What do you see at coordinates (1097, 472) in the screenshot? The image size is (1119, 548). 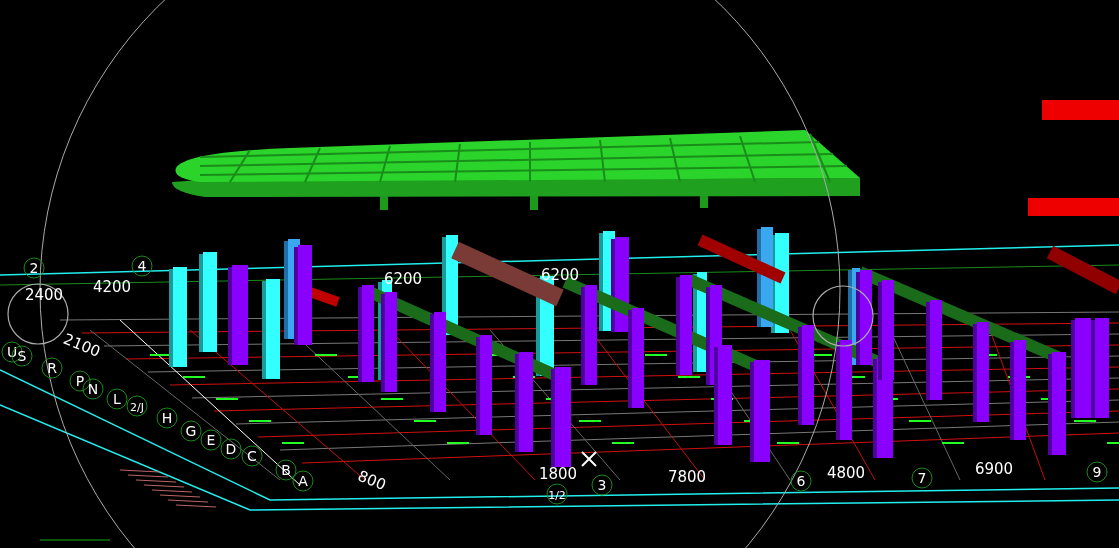 I see `grid-bubble: 9` at bounding box center [1097, 472].